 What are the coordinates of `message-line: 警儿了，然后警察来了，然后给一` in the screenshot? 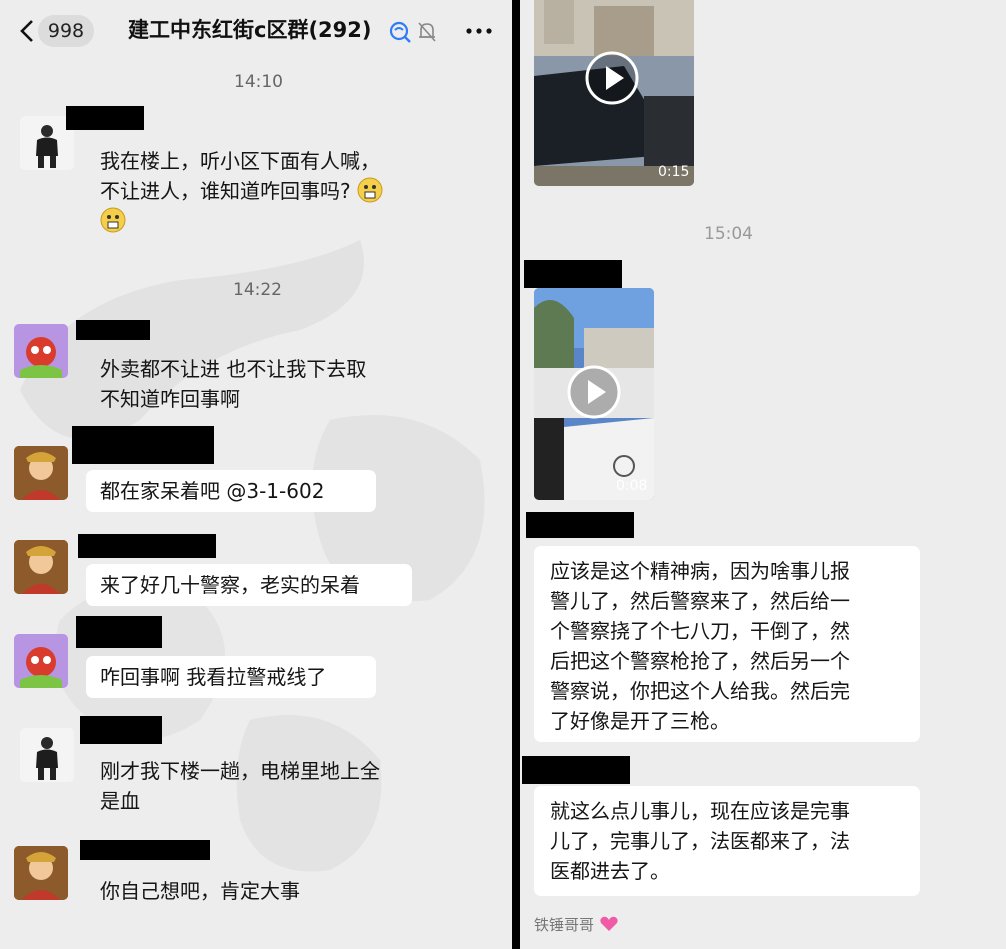 It's located at (700, 601).